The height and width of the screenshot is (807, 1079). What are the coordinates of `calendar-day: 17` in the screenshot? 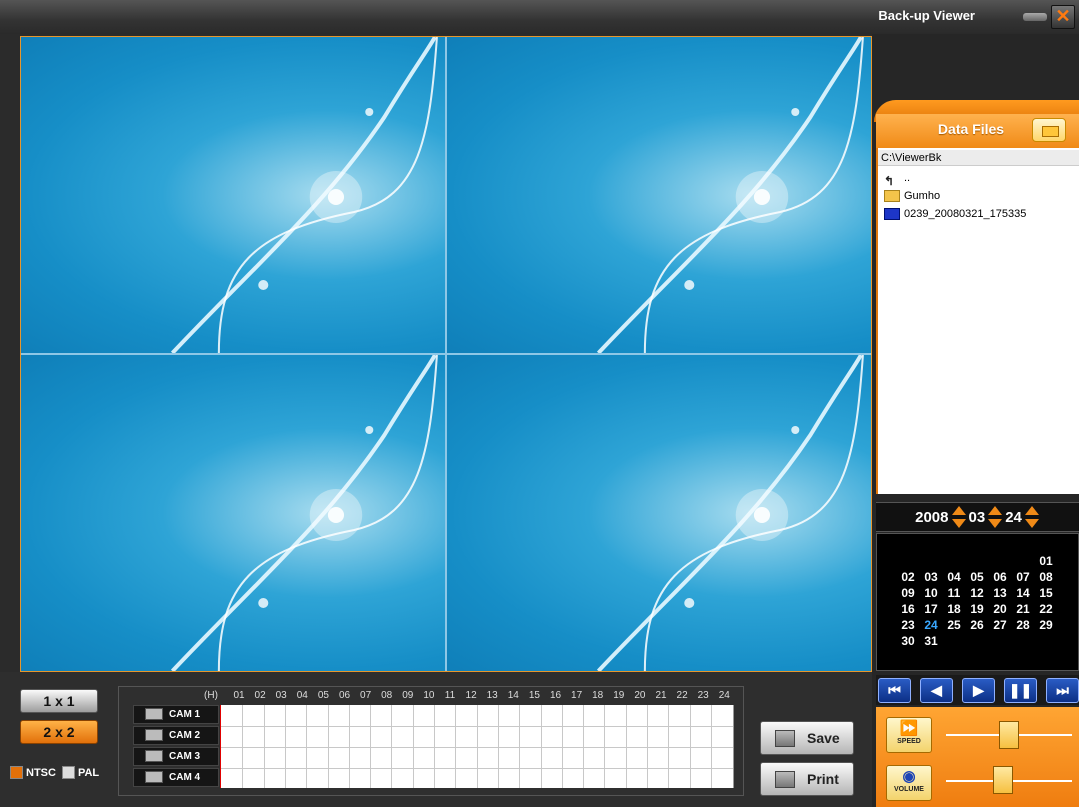 It's located at (931, 609).